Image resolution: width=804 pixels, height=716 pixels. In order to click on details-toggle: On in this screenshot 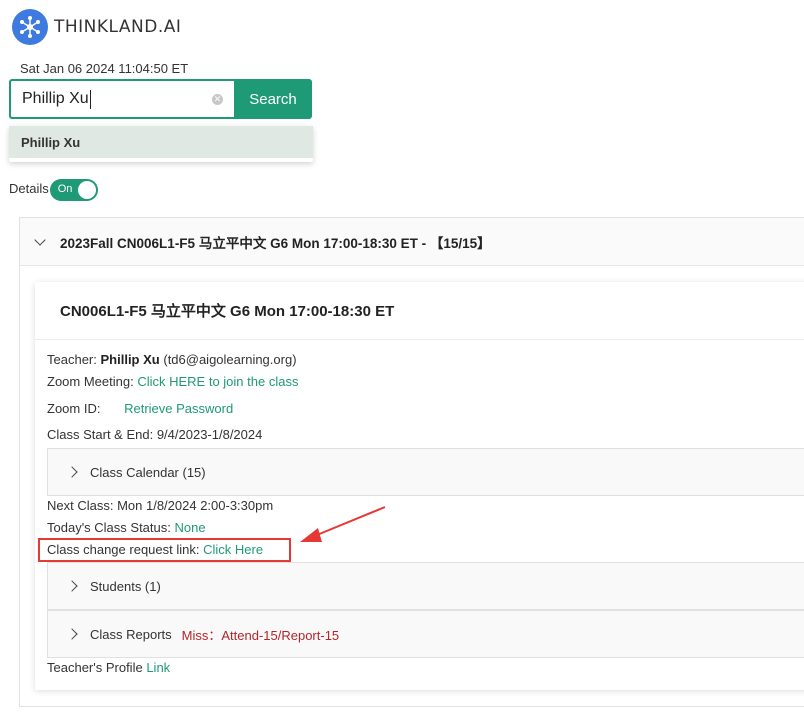, I will do `click(73, 190)`.